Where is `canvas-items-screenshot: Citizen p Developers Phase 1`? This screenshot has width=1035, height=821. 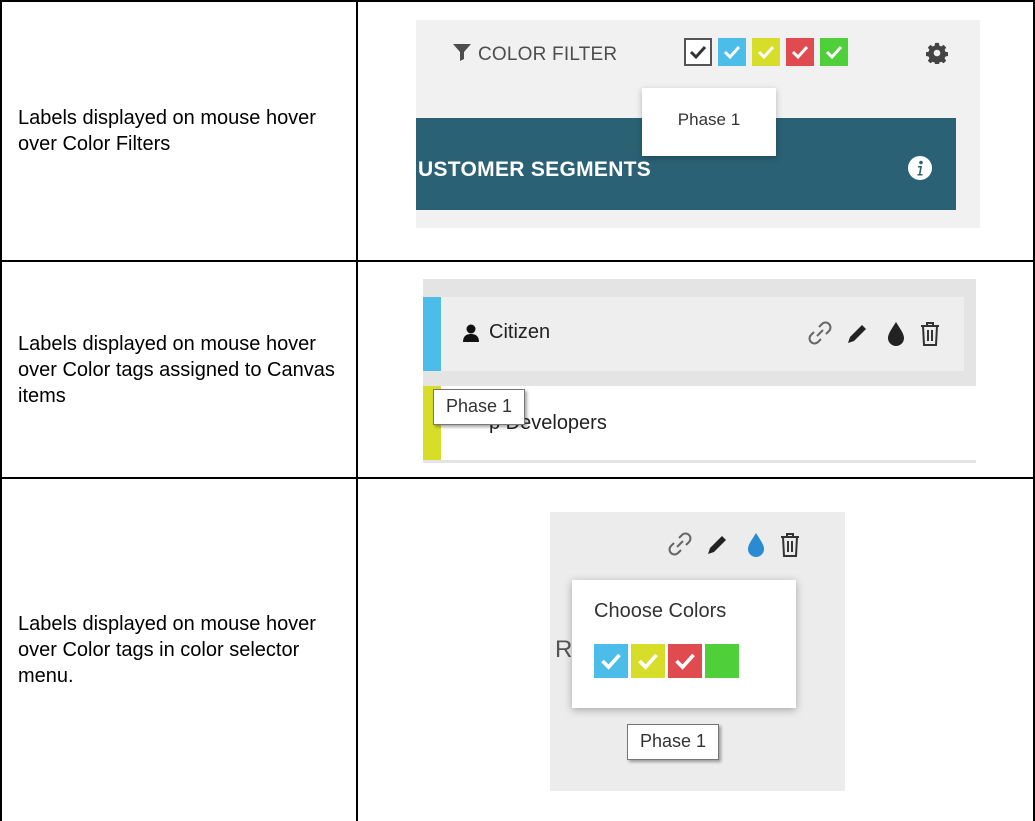 canvas-items-screenshot: Citizen p Developers Phase 1 is located at coordinates (699, 371).